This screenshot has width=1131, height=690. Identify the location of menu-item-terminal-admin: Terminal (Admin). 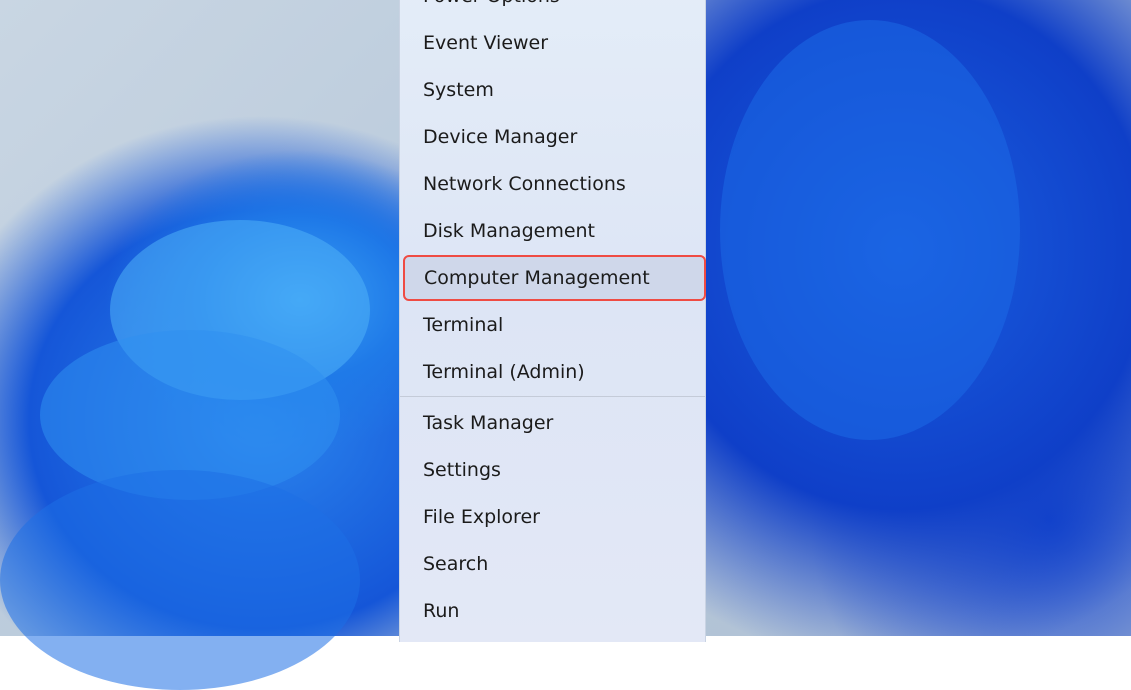
(552, 372).